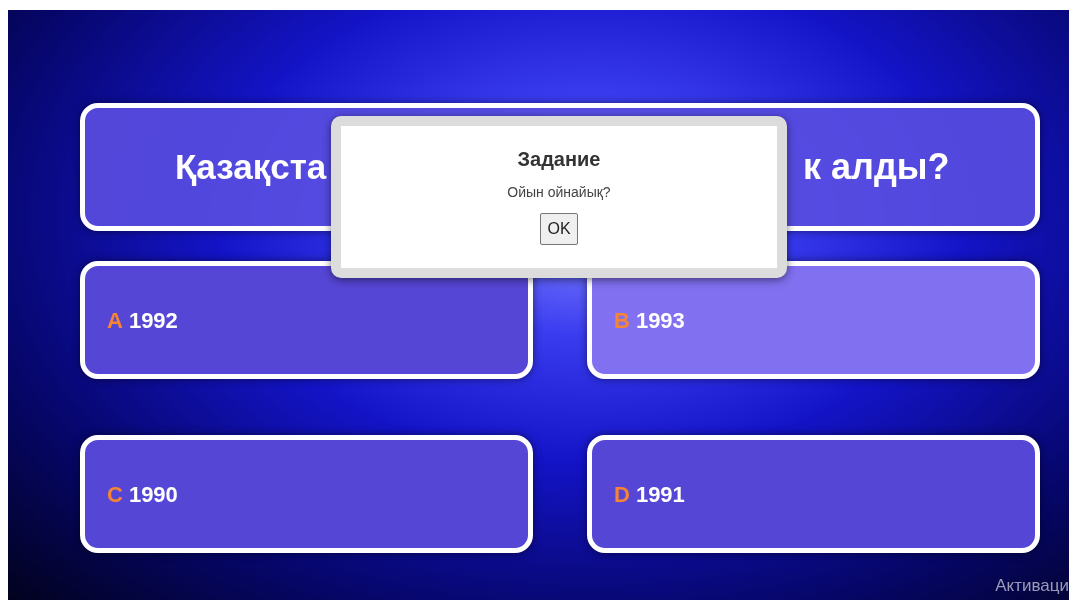  I want to click on answer-button: C 1990, so click(306, 494).